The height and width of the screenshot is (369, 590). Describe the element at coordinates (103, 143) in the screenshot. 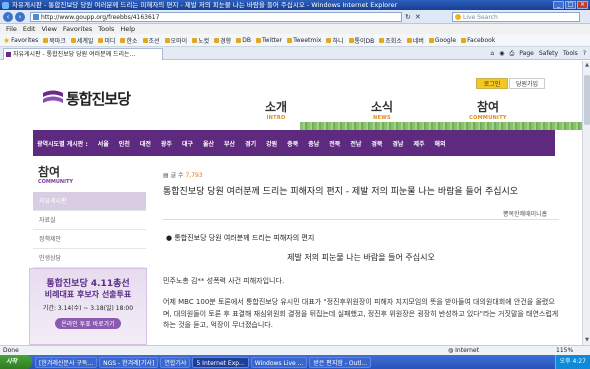

I see `region-link: 서울` at that location.